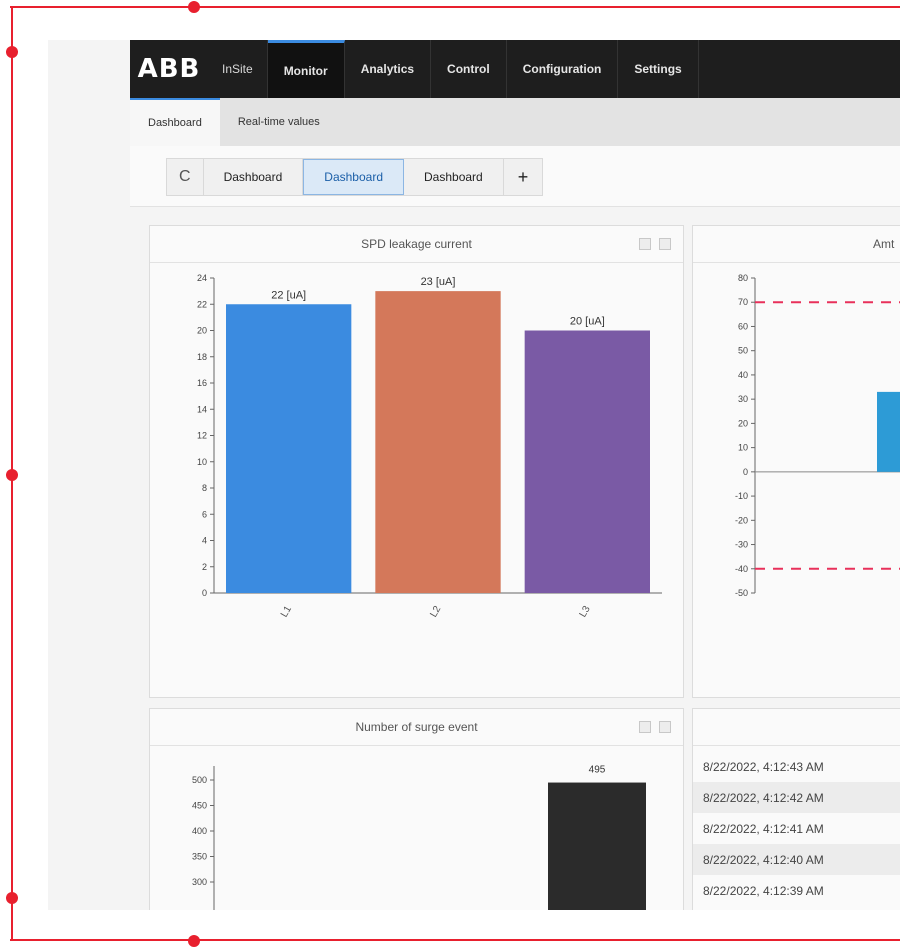  I want to click on nav-analytics: Analytics, so click(388, 69).